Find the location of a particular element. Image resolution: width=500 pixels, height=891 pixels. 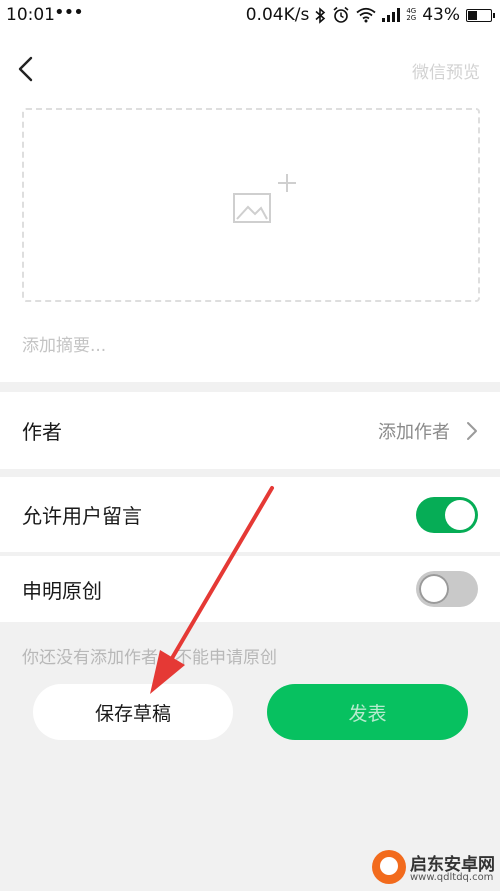

chevron-right-icon is located at coordinates (472, 430).